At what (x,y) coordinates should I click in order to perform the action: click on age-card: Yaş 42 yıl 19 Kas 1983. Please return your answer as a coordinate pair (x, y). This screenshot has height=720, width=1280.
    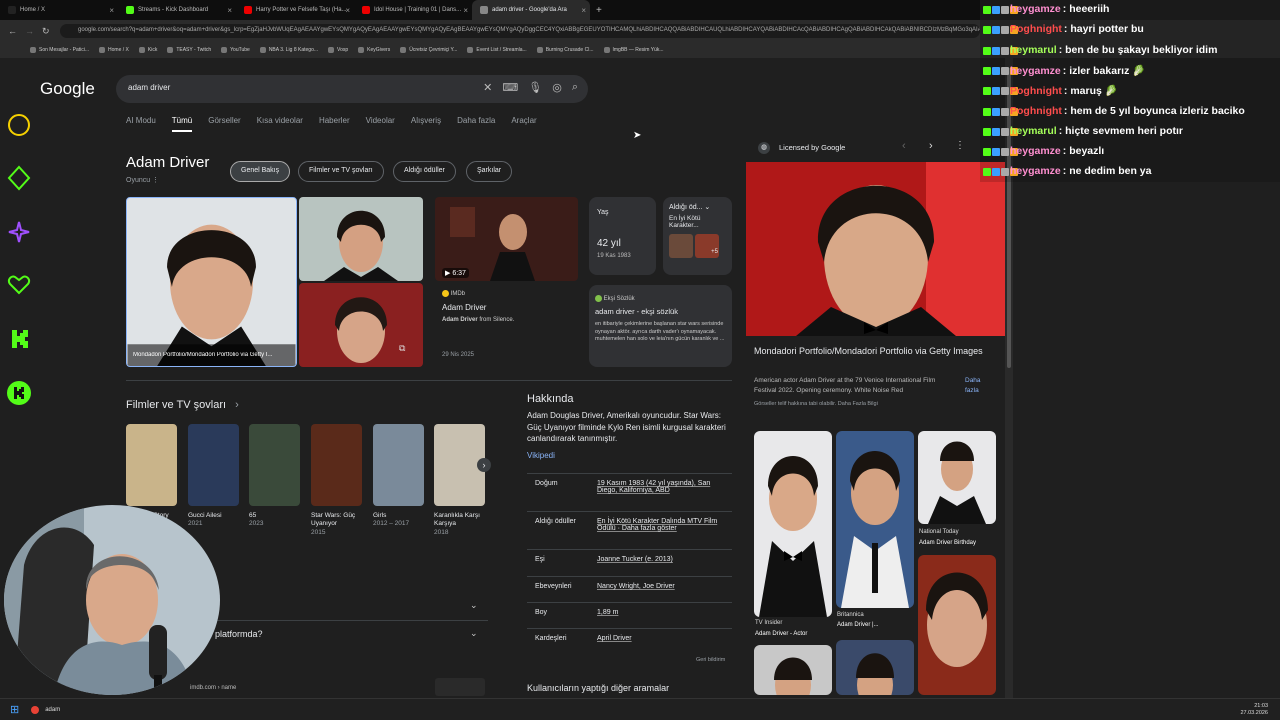
    Looking at the image, I should click on (622, 236).